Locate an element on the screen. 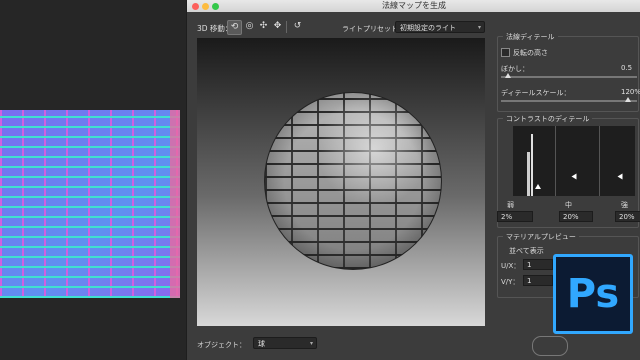  contrast-histogram is located at coordinates (574, 161).